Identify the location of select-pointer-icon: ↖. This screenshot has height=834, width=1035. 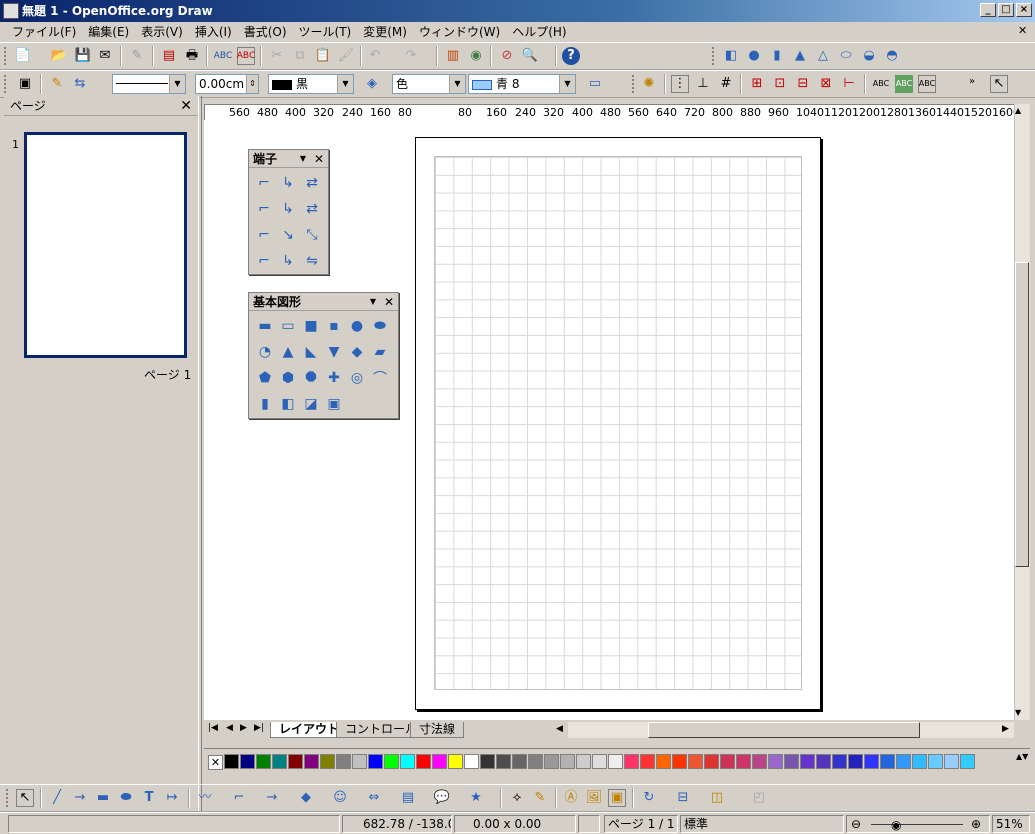
(999, 84).